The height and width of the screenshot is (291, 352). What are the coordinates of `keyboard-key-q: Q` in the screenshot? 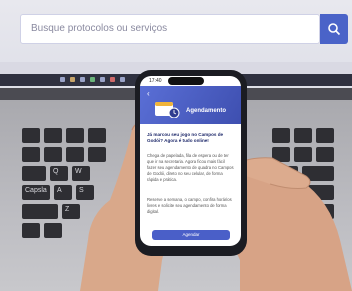 It's located at (59, 173).